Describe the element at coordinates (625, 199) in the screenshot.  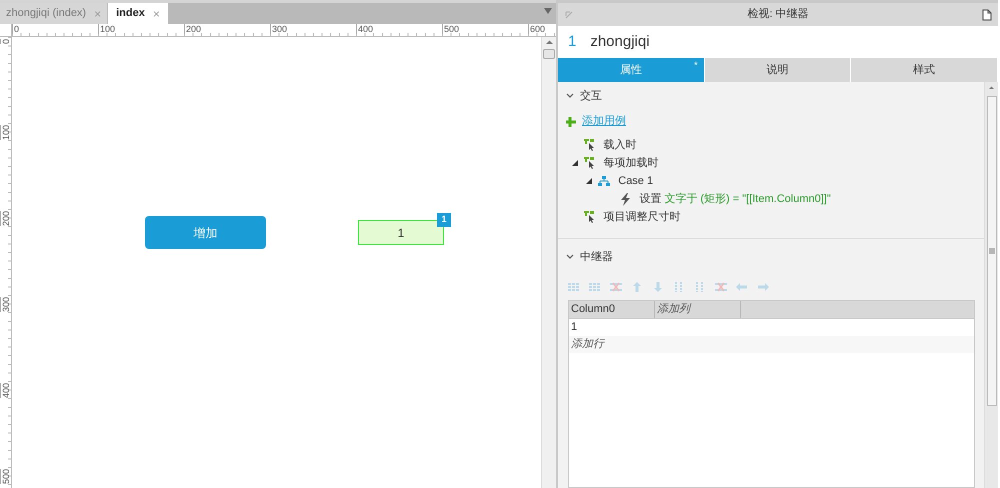
I see `lightning-icon` at that location.